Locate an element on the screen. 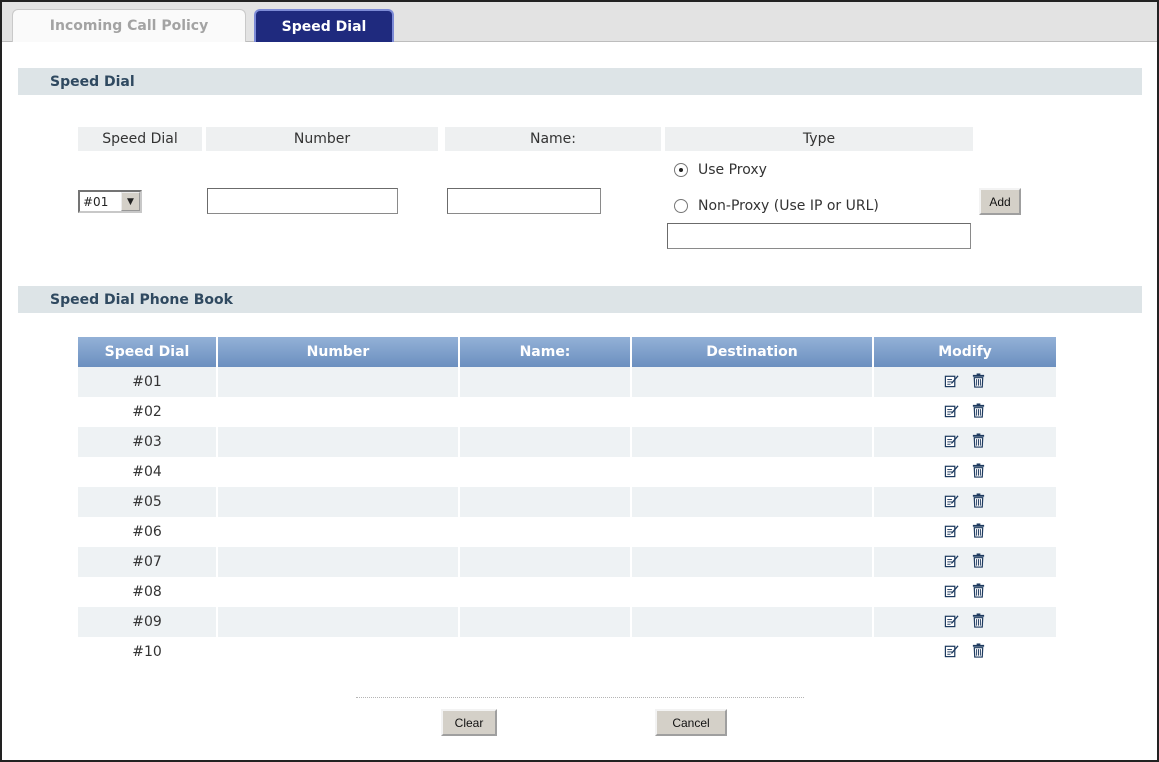 The width and height of the screenshot is (1159, 762). cell-speed-dial: #01 is located at coordinates (148, 382).